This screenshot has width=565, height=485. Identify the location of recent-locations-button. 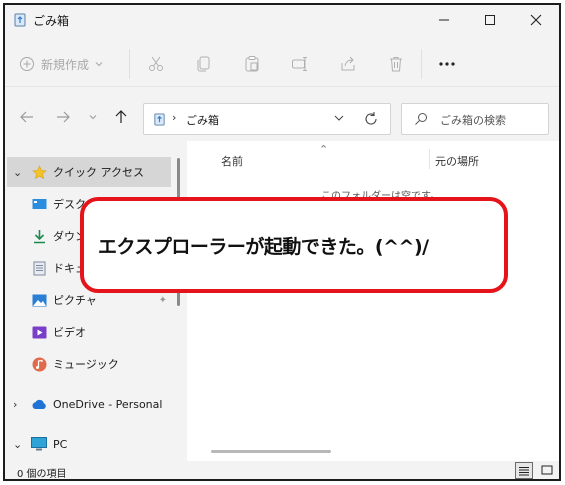
(93, 117).